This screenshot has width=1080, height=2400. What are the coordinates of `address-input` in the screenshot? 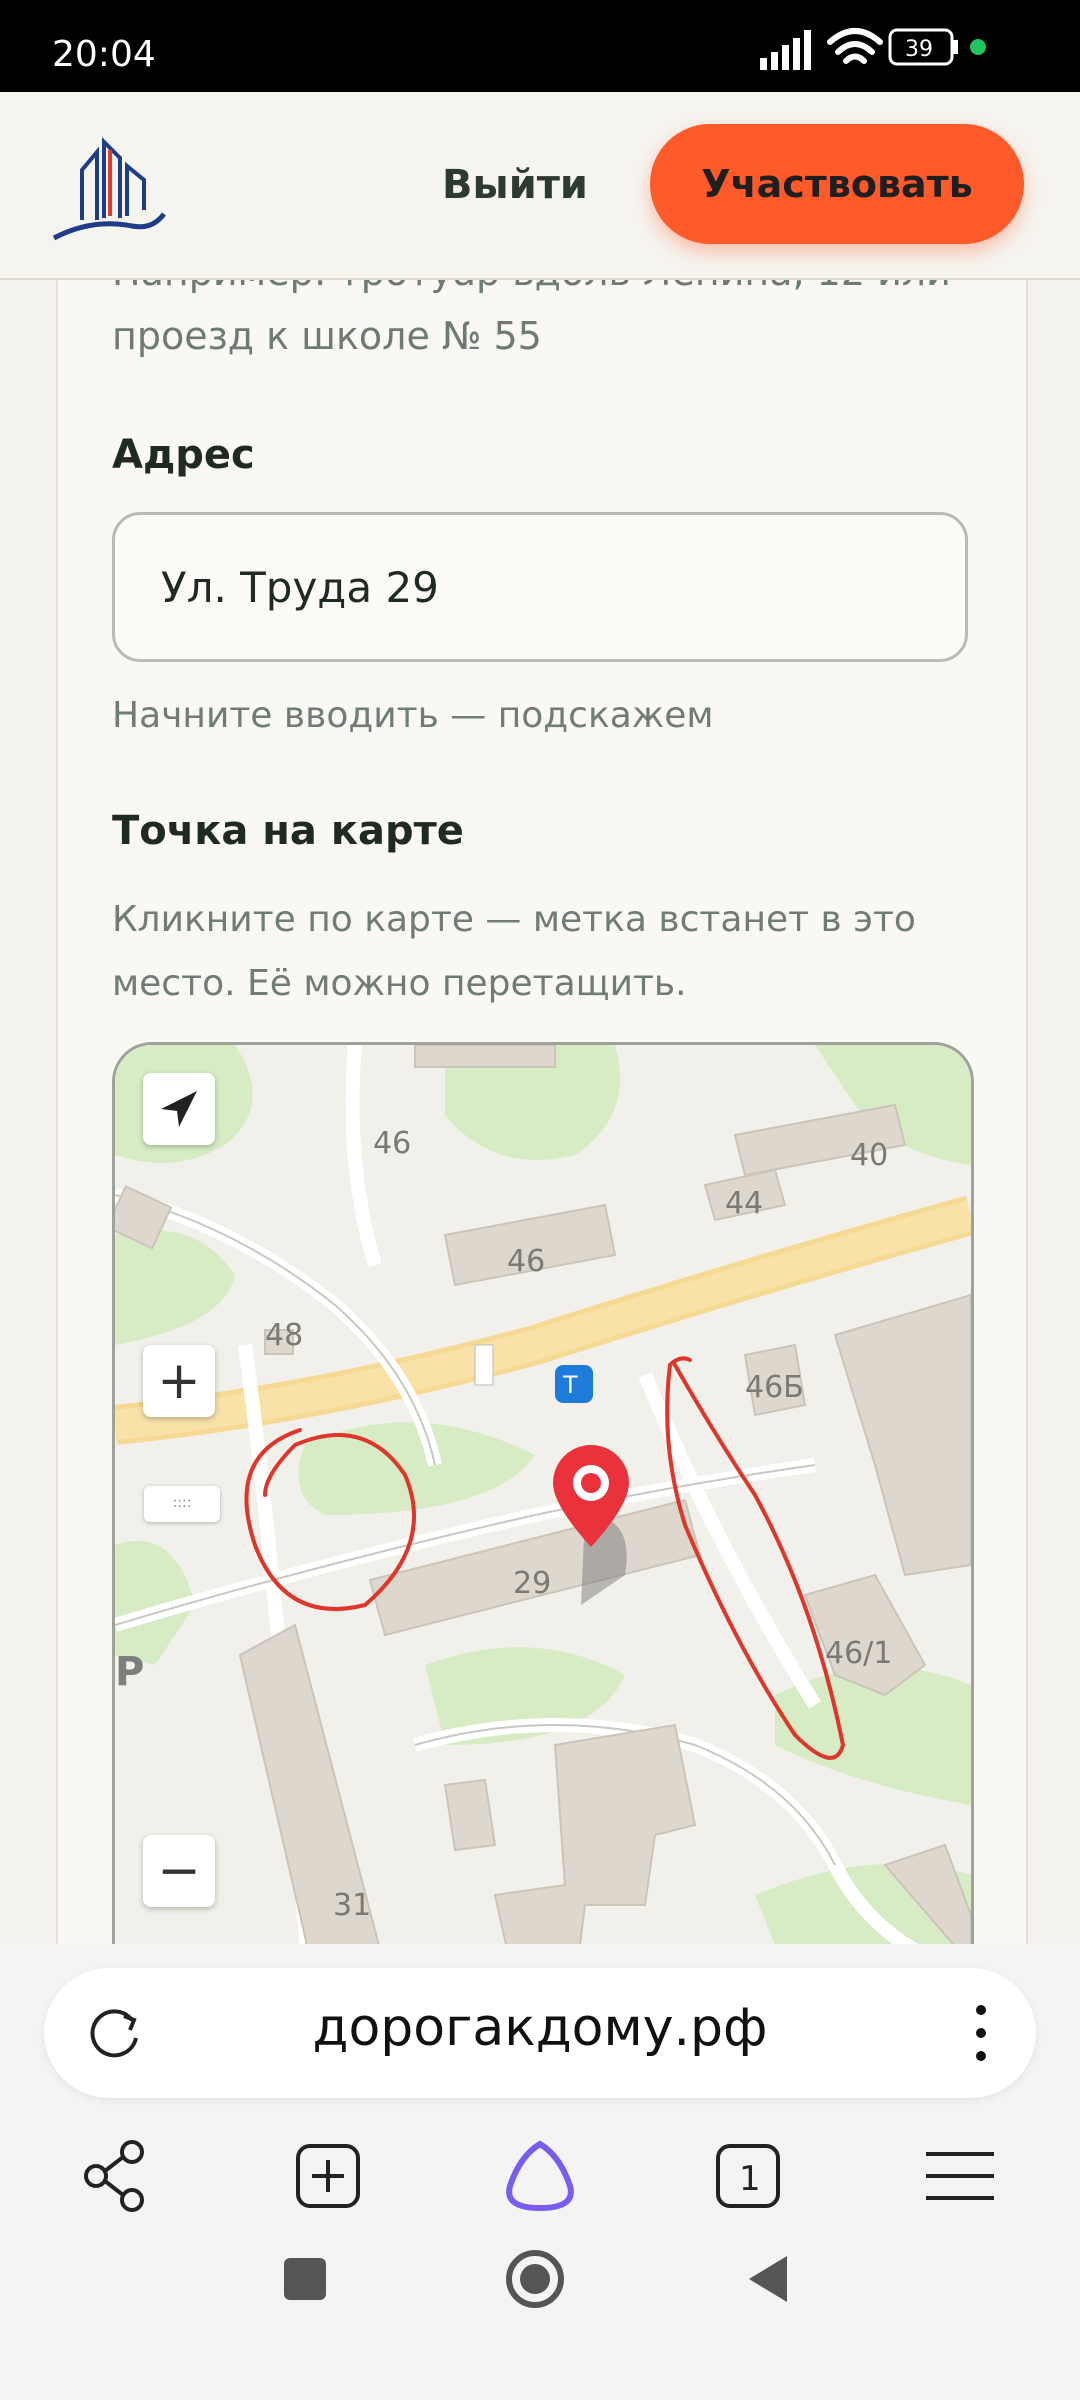 It's located at (540, 587).